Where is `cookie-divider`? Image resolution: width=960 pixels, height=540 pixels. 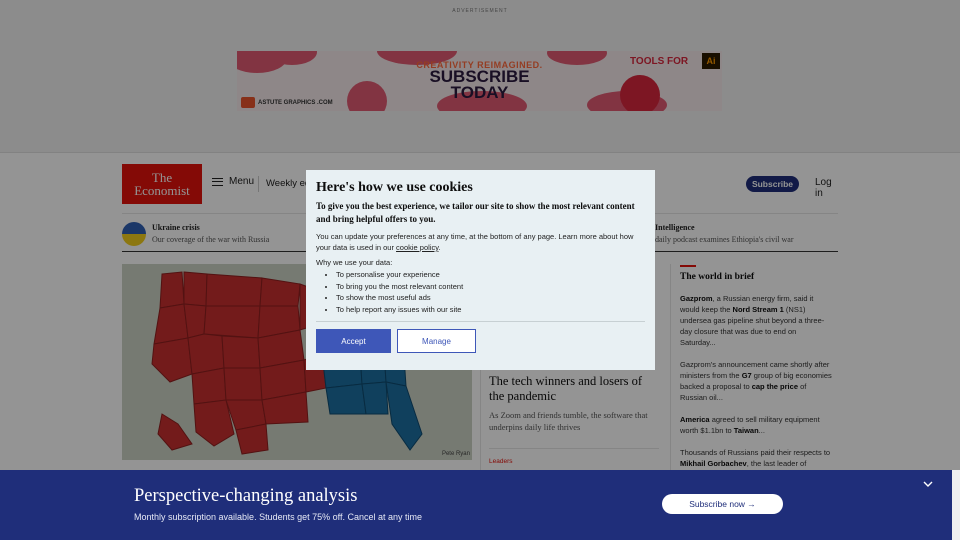
cookie-divider is located at coordinates (480, 321).